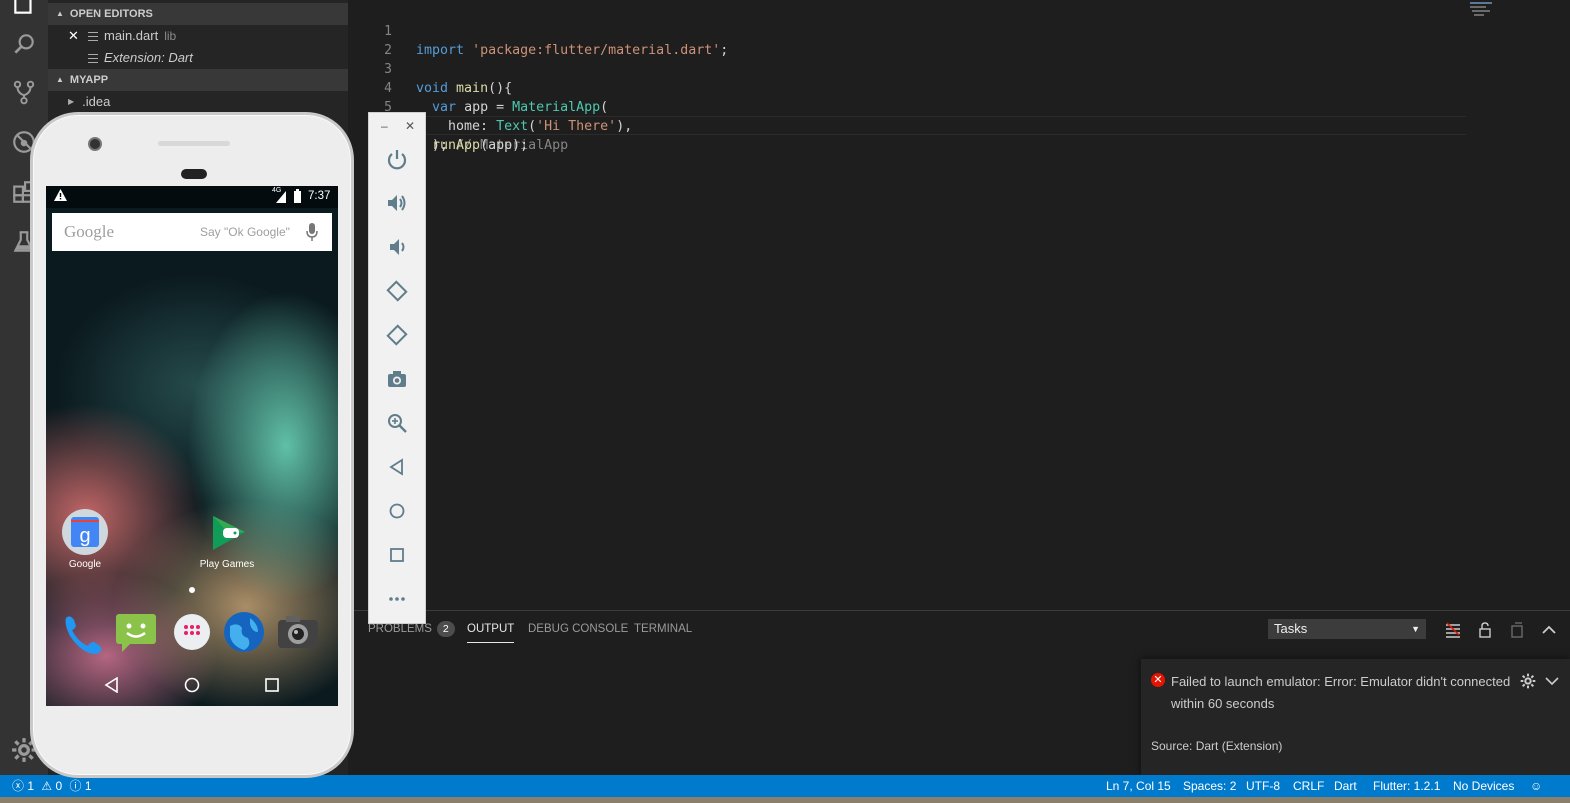 Image resolution: width=1570 pixels, height=803 pixels. I want to click on phone-speaker, so click(194, 174).